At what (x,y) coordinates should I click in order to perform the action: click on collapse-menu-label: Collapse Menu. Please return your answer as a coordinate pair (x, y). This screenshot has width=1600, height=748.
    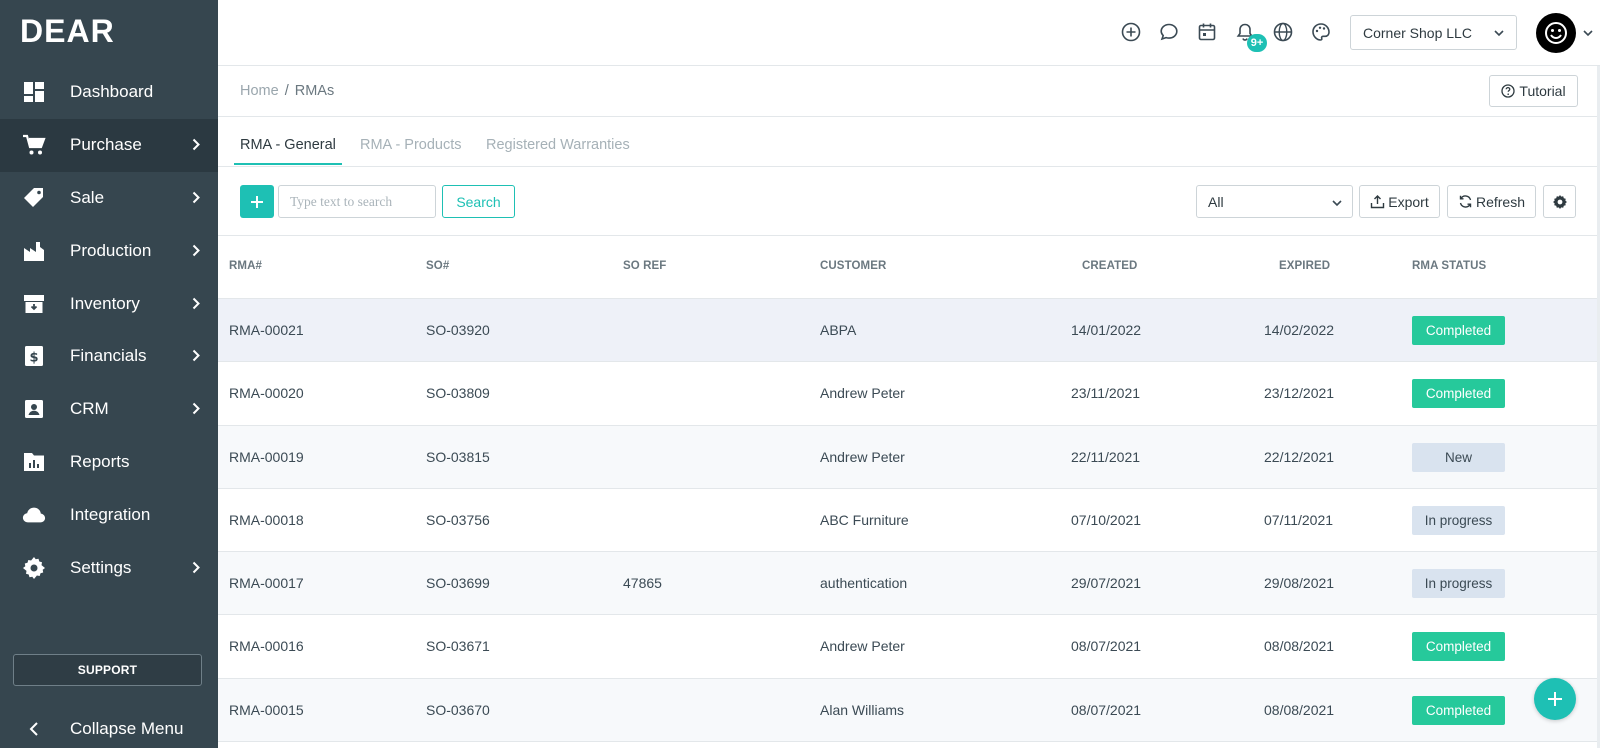
    Looking at the image, I should click on (127, 728).